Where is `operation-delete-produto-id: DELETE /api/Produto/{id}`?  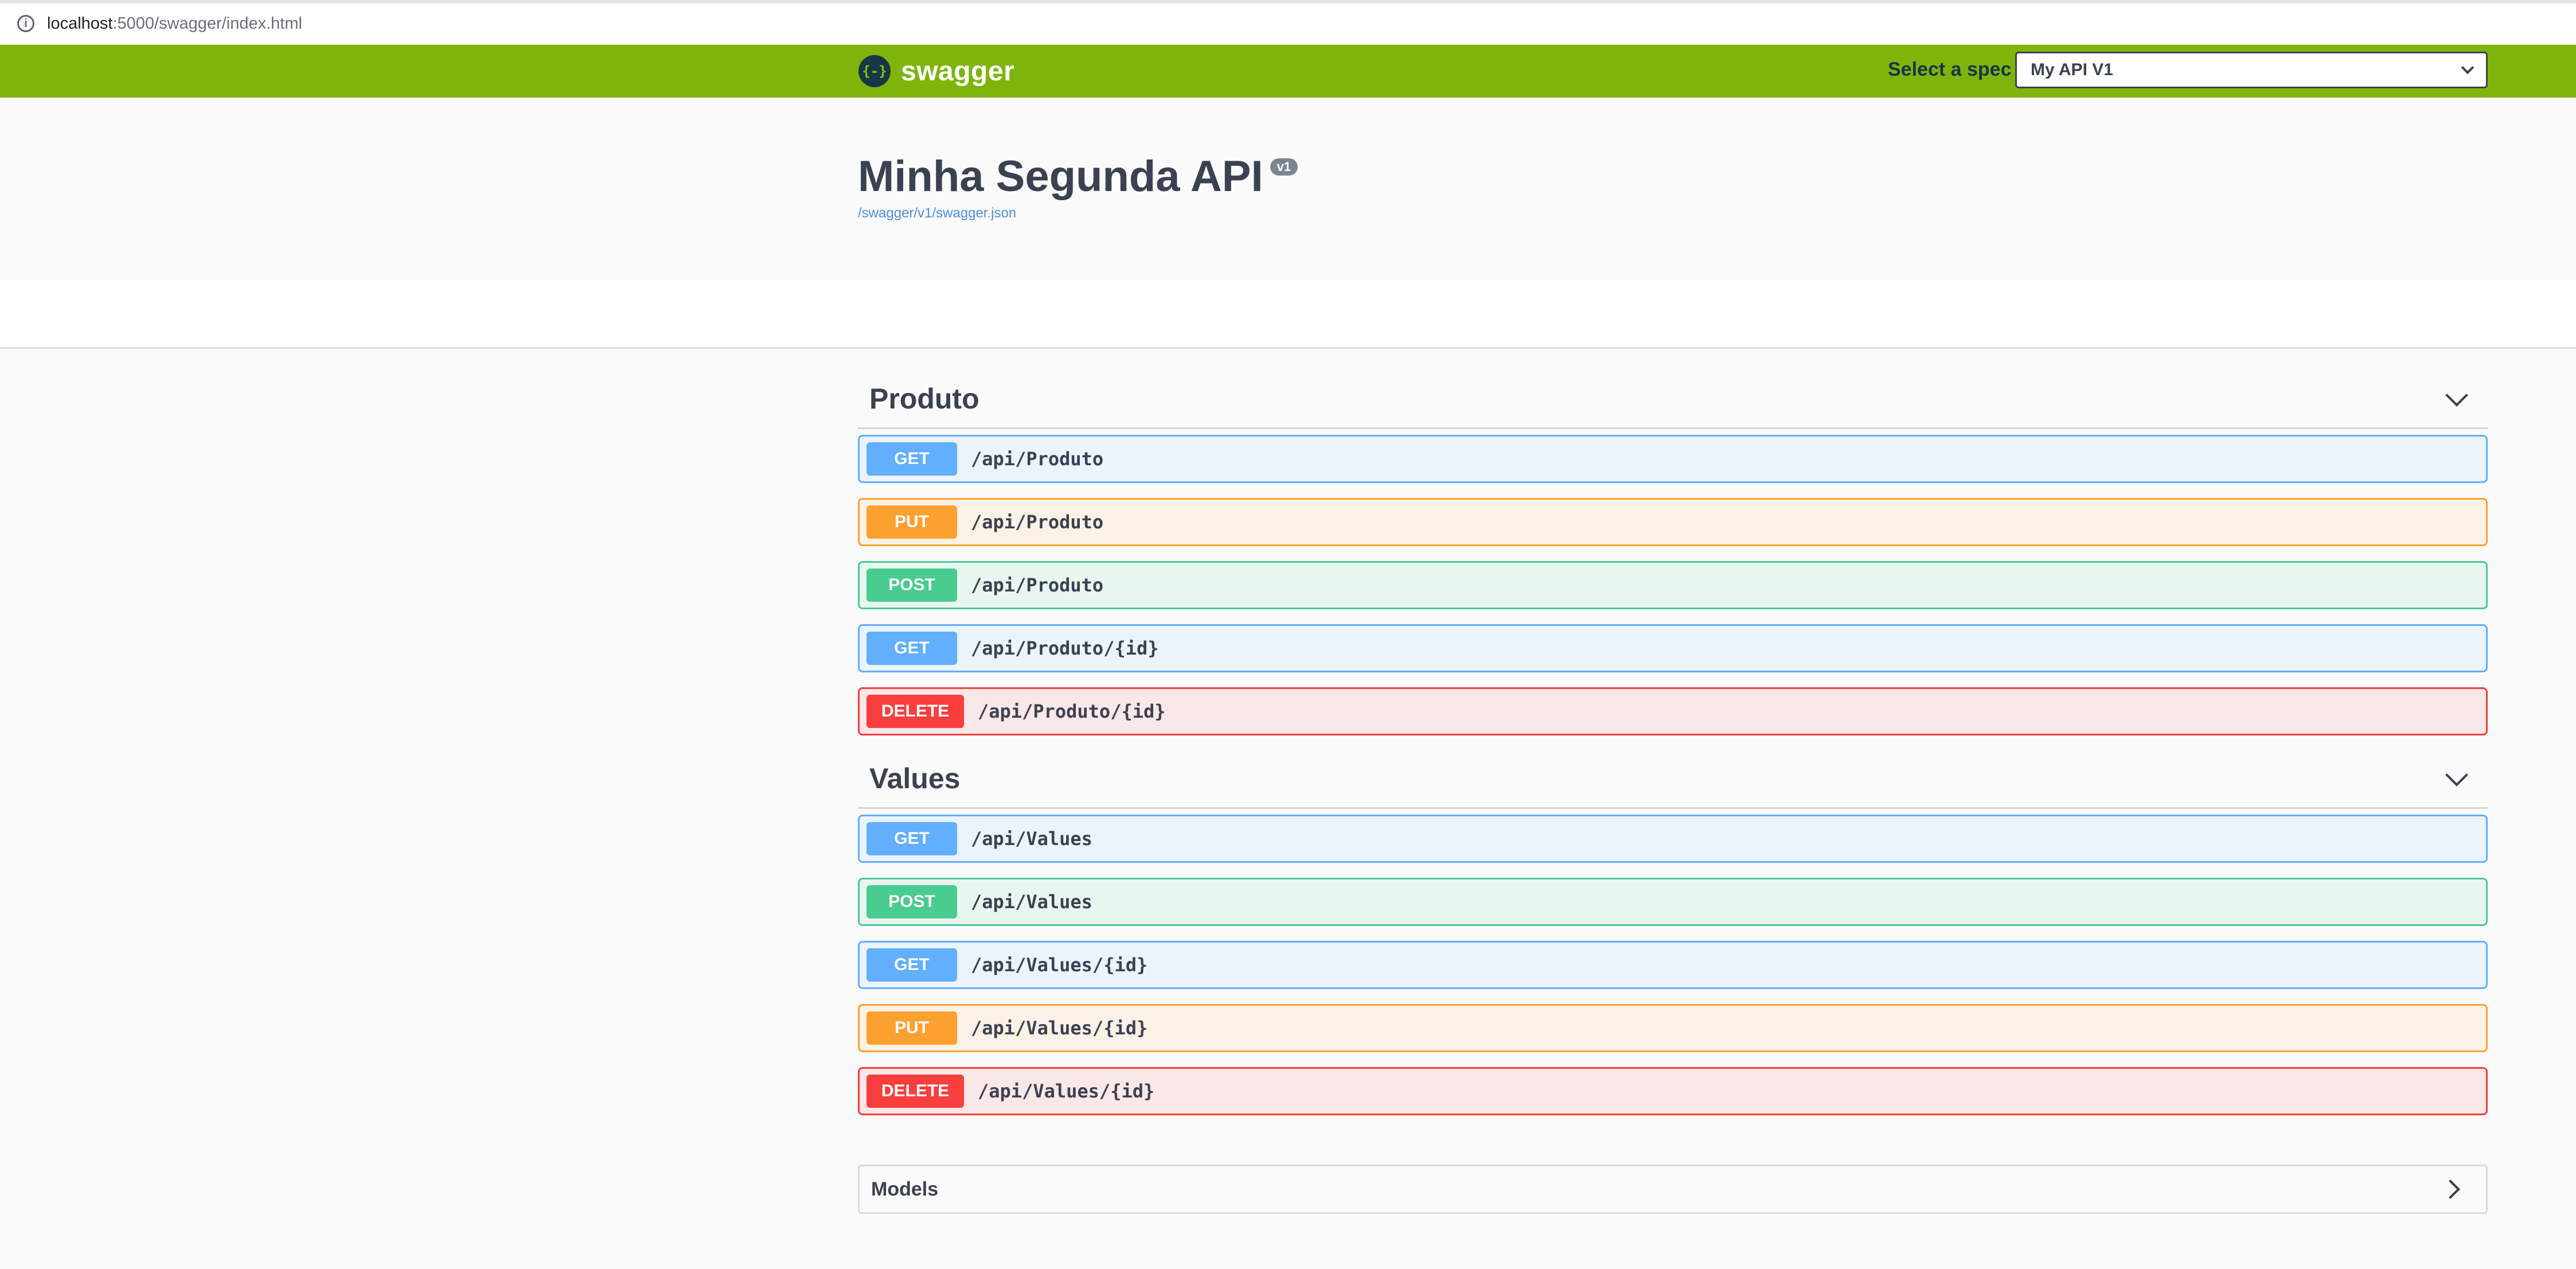
operation-delete-produto-id: DELETE /api/Produto/{id} is located at coordinates (1673, 711).